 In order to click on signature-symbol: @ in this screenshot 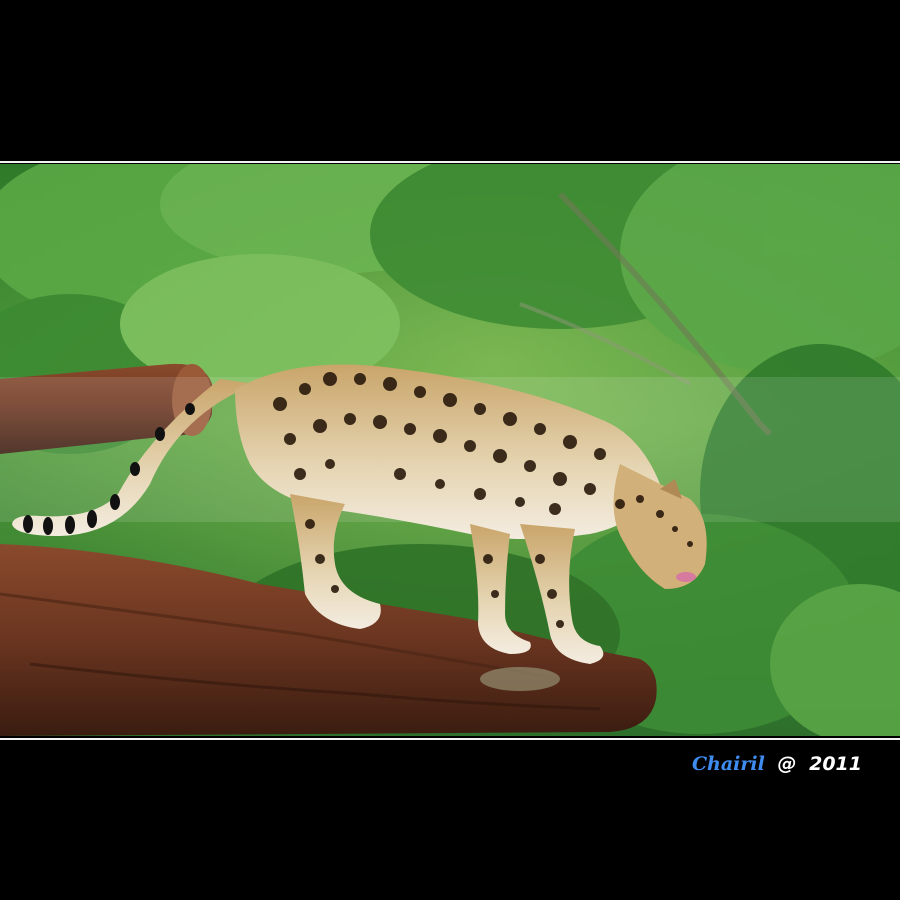, I will do `click(787, 764)`.